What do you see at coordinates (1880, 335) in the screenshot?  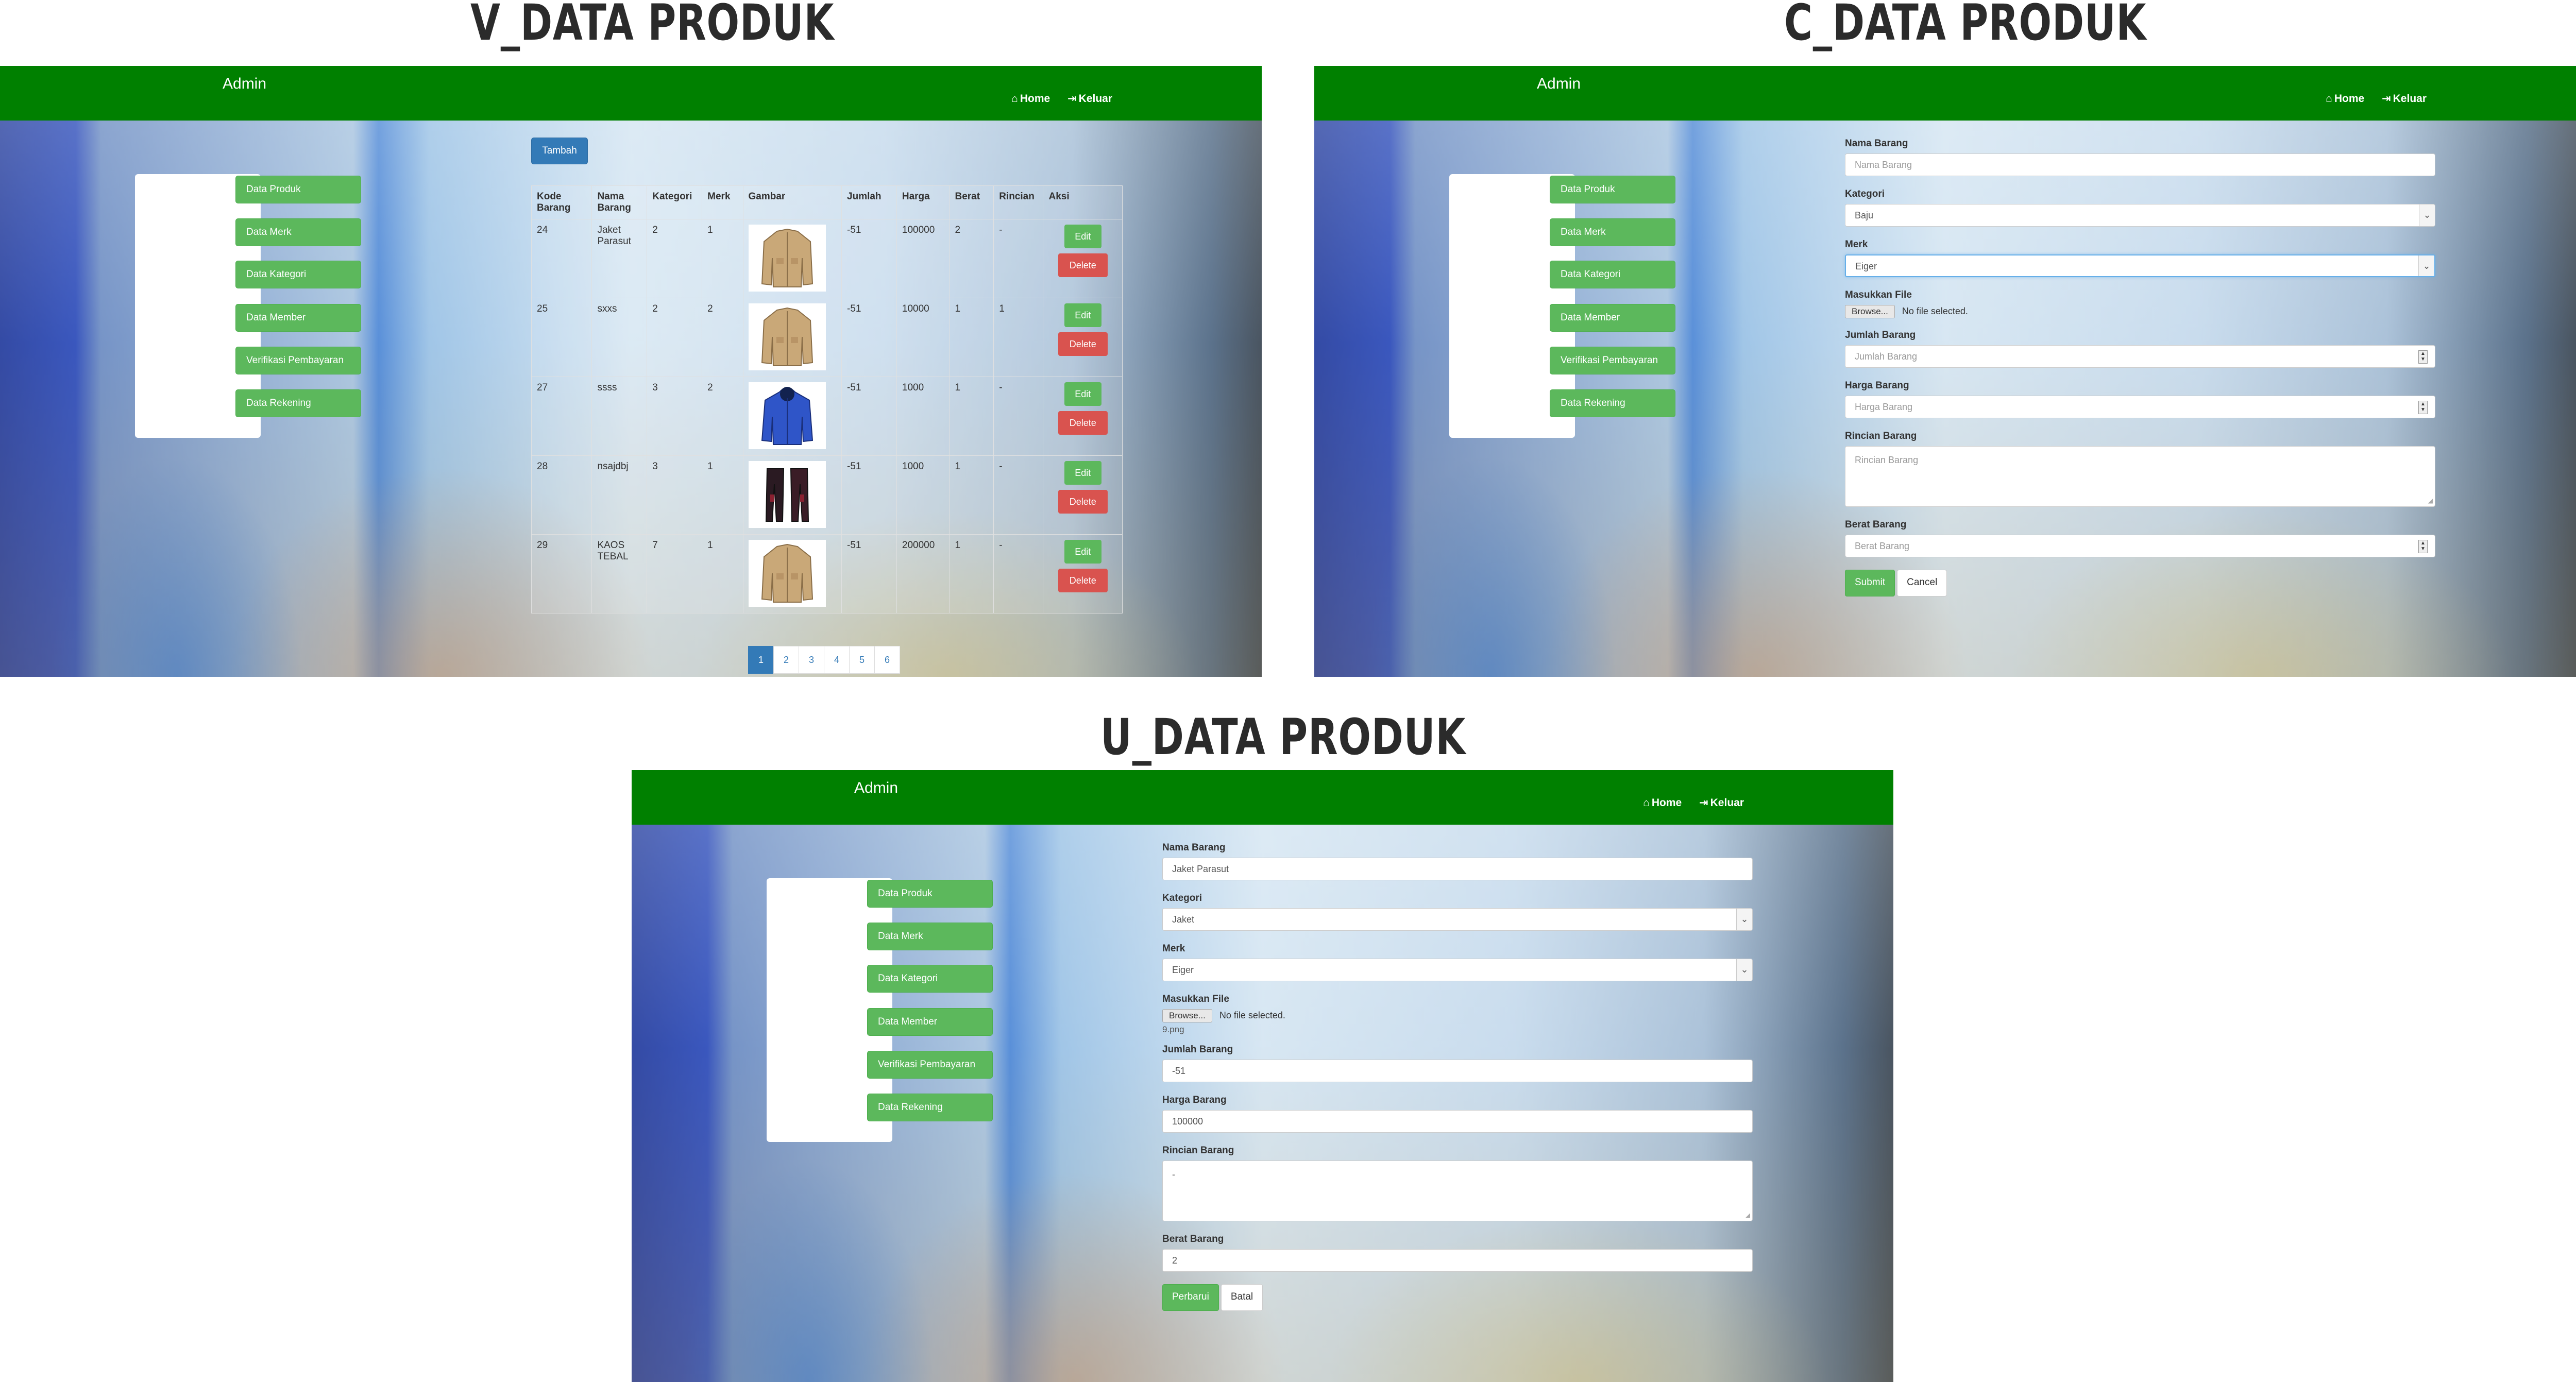 I see `jumlah-barang-label: Jumlah Barang` at bounding box center [1880, 335].